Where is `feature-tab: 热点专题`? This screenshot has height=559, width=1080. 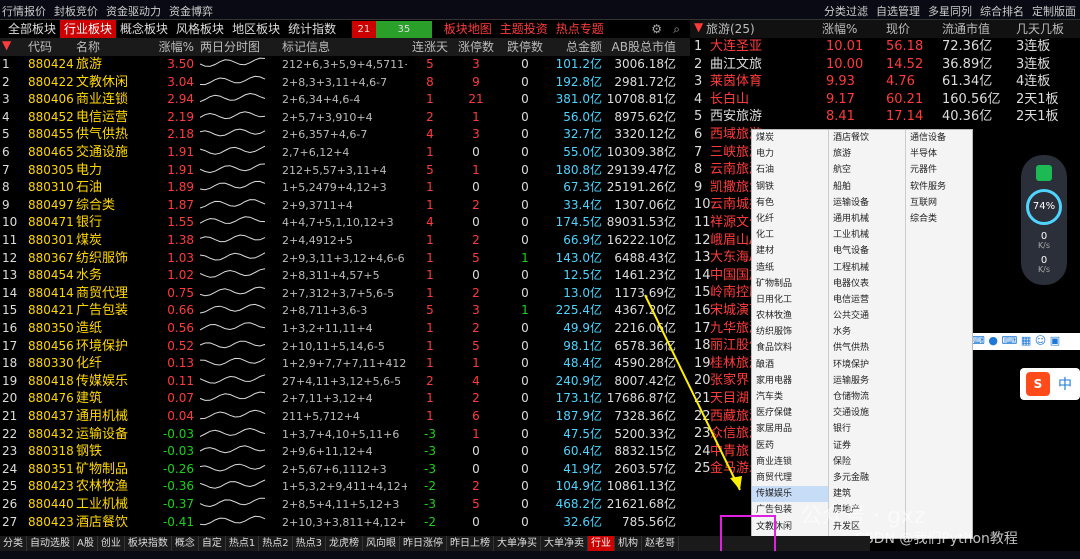
feature-tab: 热点专题 is located at coordinates (580, 29).